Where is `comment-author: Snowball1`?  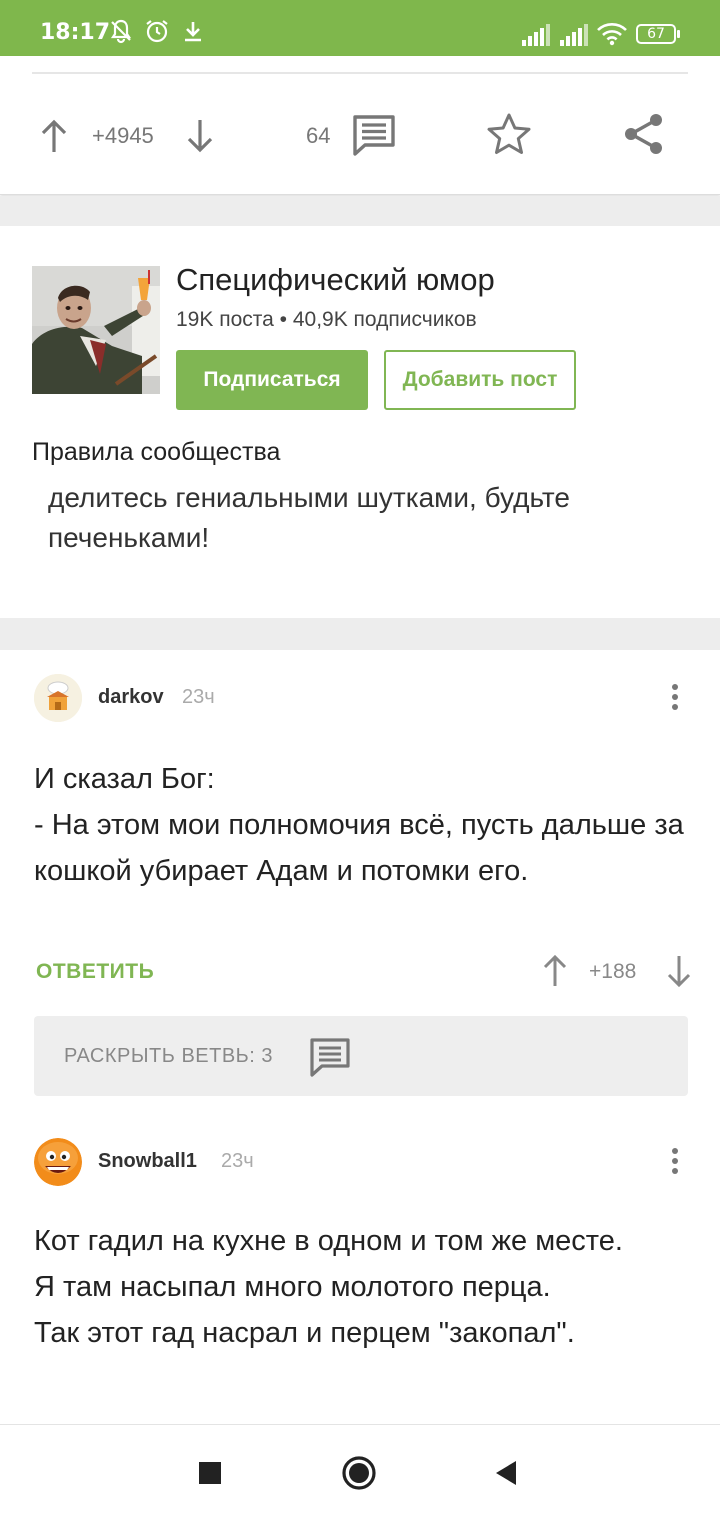
comment-author: Snowball1 is located at coordinates (147, 1161).